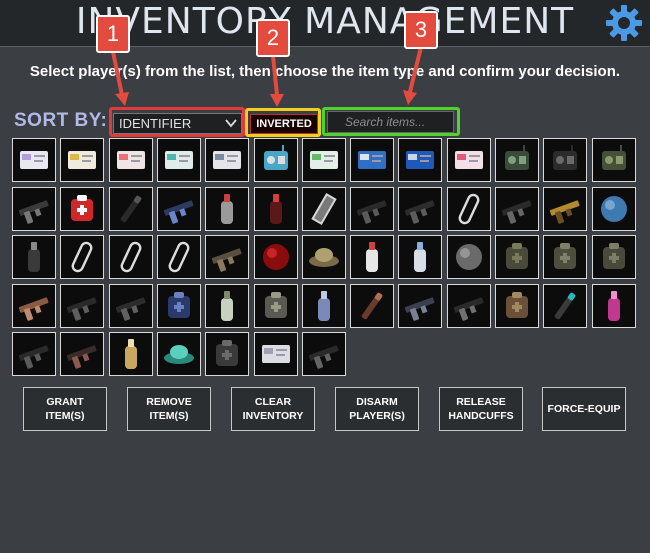 Image resolution: width=650 pixels, height=553 pixels. I want to click on ak-rifle-icon, so click(81, 357).